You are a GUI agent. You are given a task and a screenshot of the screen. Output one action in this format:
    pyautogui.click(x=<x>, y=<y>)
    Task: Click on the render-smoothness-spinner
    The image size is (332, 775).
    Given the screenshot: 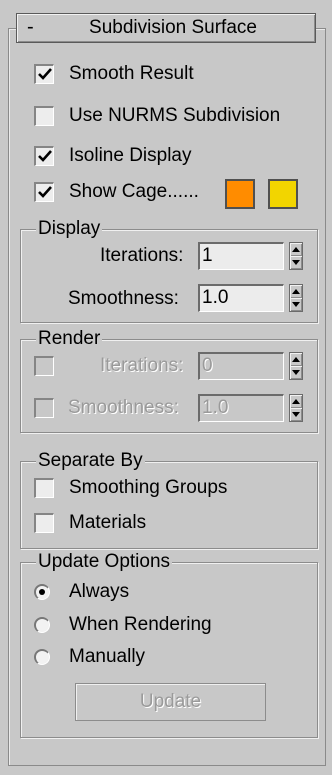 What is the action you would take?
    pyautogui.click(x=296, y=408)
    